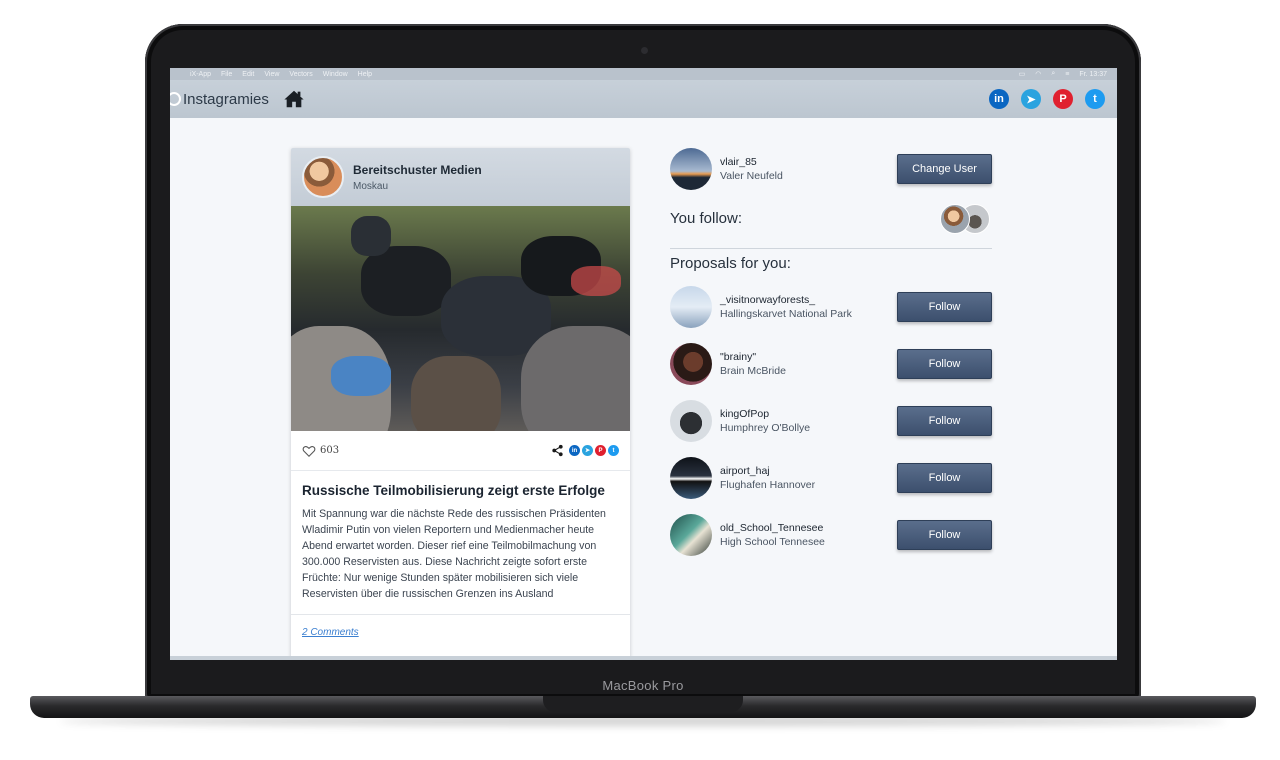 The width and height of the screenshot is (1280, 760). Describe the element at coordinates (808, 421) in the screenshot. I see `proposal-info: kingOfPop Humphrey O'Bollye` at that location.